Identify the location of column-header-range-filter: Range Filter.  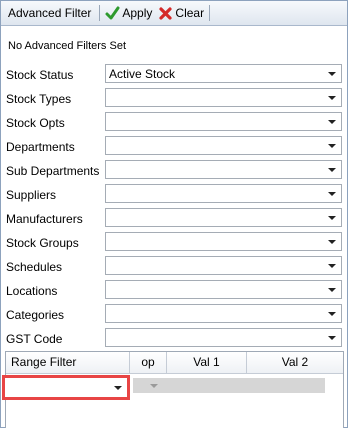
(68, 362).